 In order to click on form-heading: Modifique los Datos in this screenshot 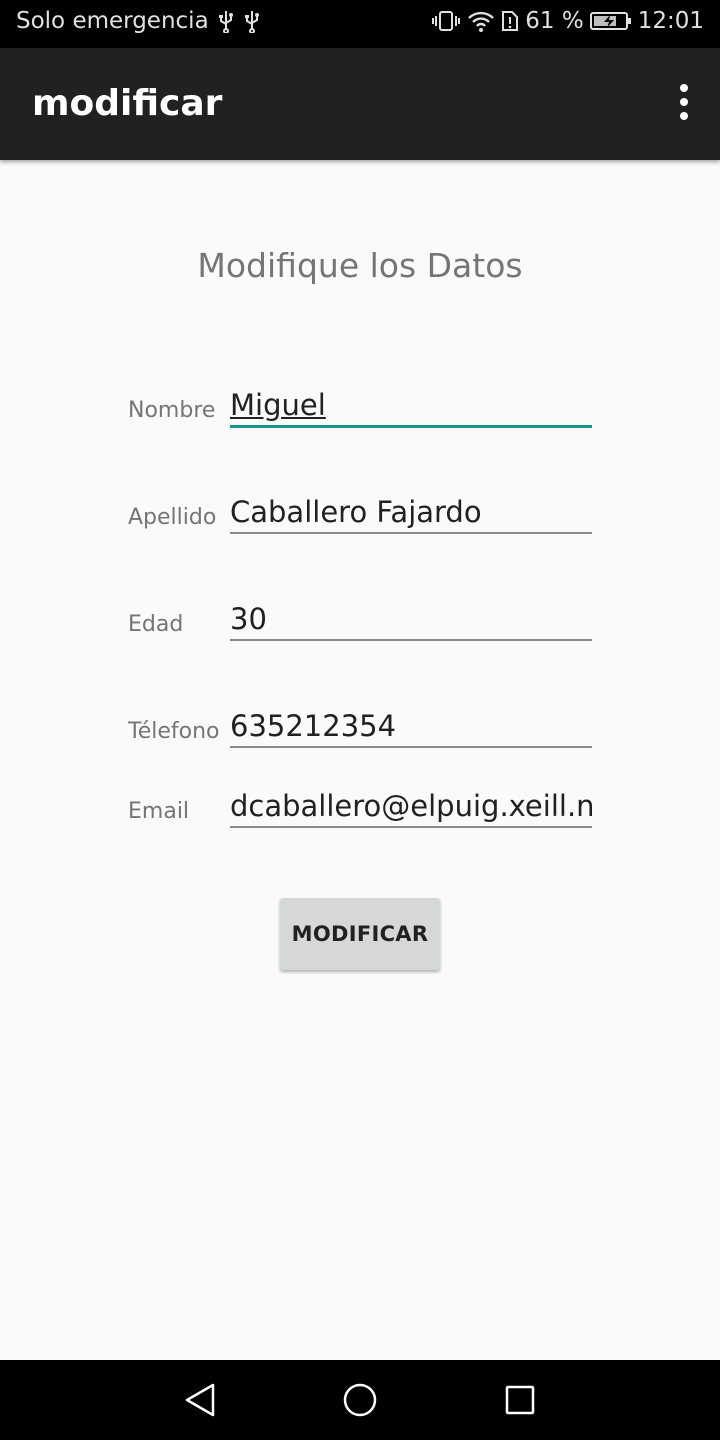, I will do `click(360, 265)`.